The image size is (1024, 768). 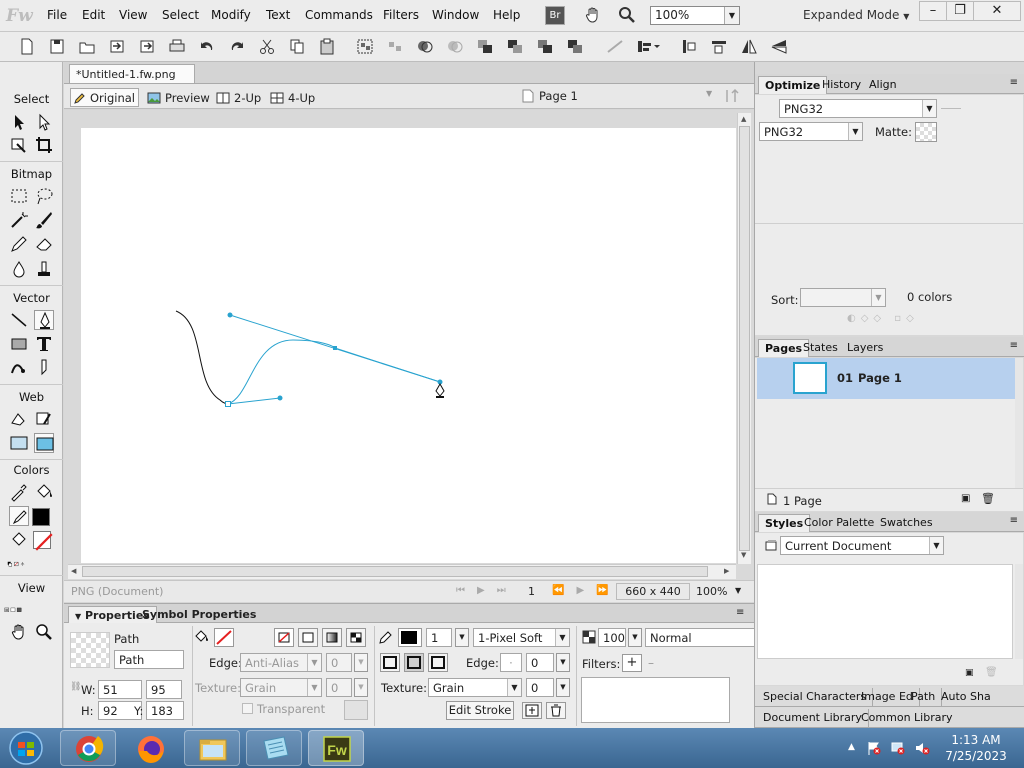 What do you see at coordinates (19, 419) in the screenshot?
I see `hotspot-icon` at bounding box center [19, 419].